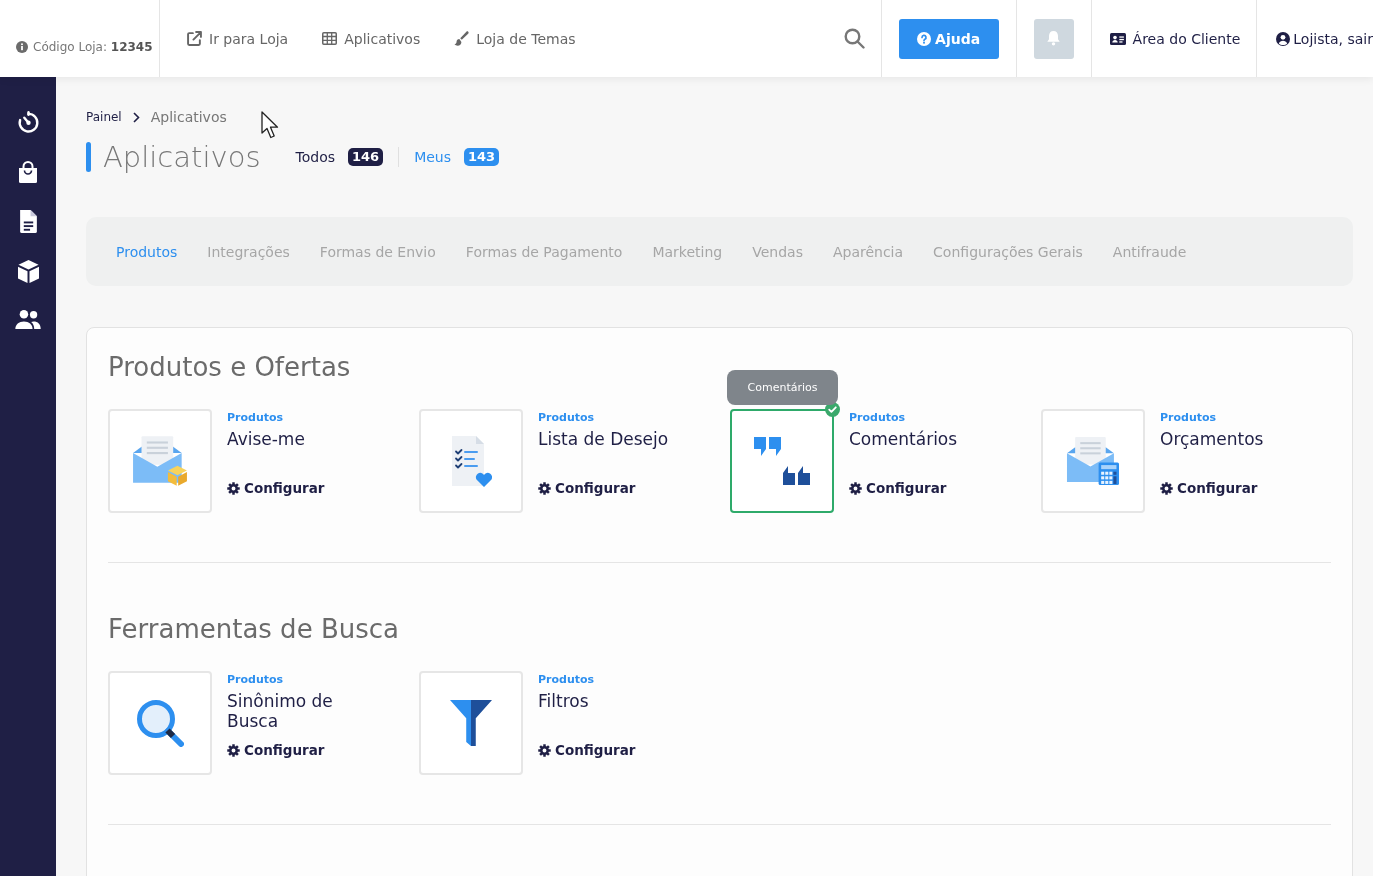 This screenshot has height=876, width=1373. Describe the element at coordinates (182, 157) in the screenshot. I see `page-title: Aplicativos` at that location.